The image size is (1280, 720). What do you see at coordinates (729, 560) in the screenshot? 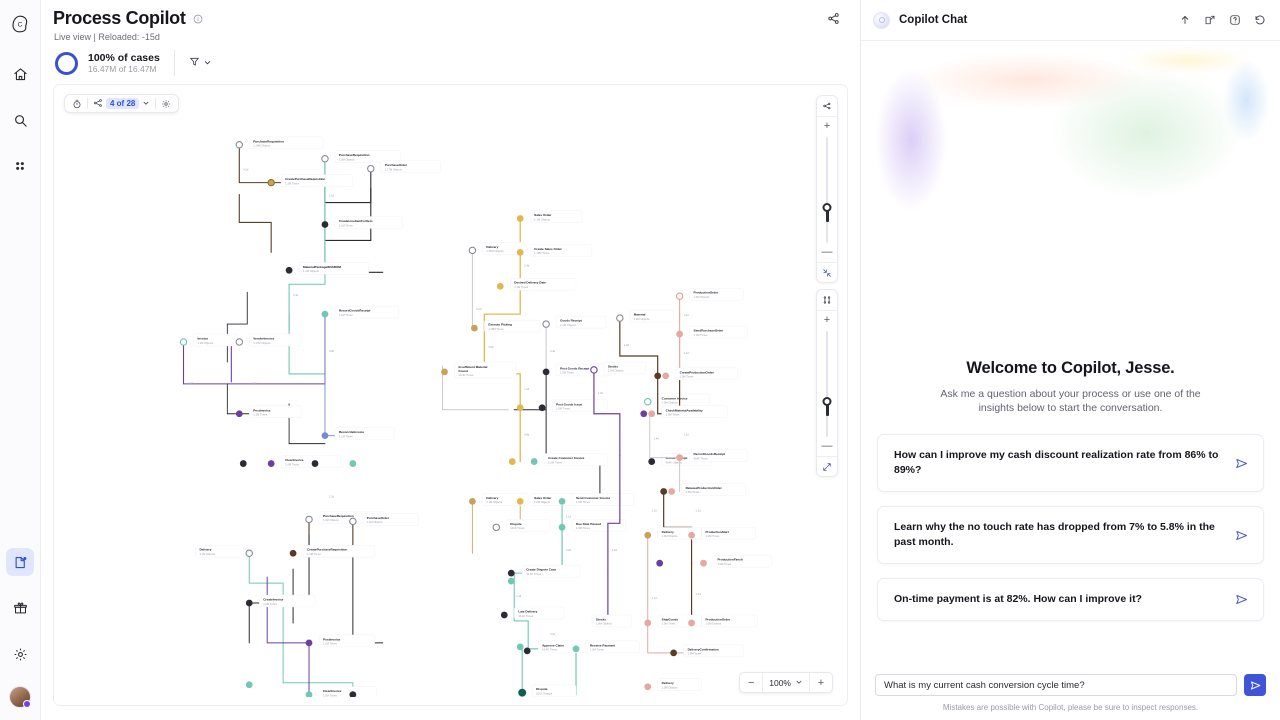
I see `svg-text: ProductionFinish` at bounding box center [729, 560].